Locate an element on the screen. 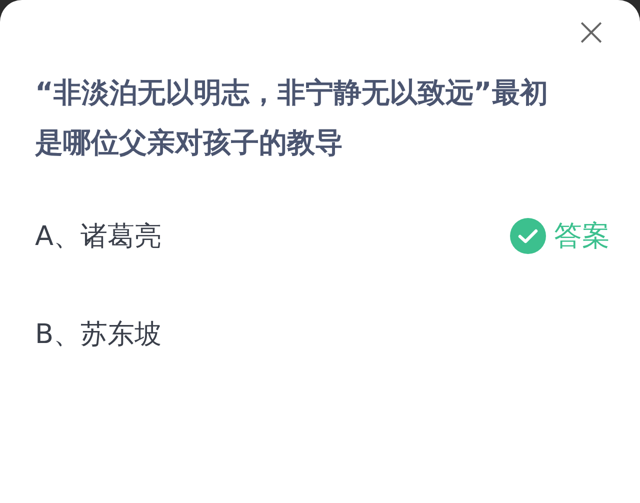  answer-option: B、苏东坡 is located at coordinates (98, 334).